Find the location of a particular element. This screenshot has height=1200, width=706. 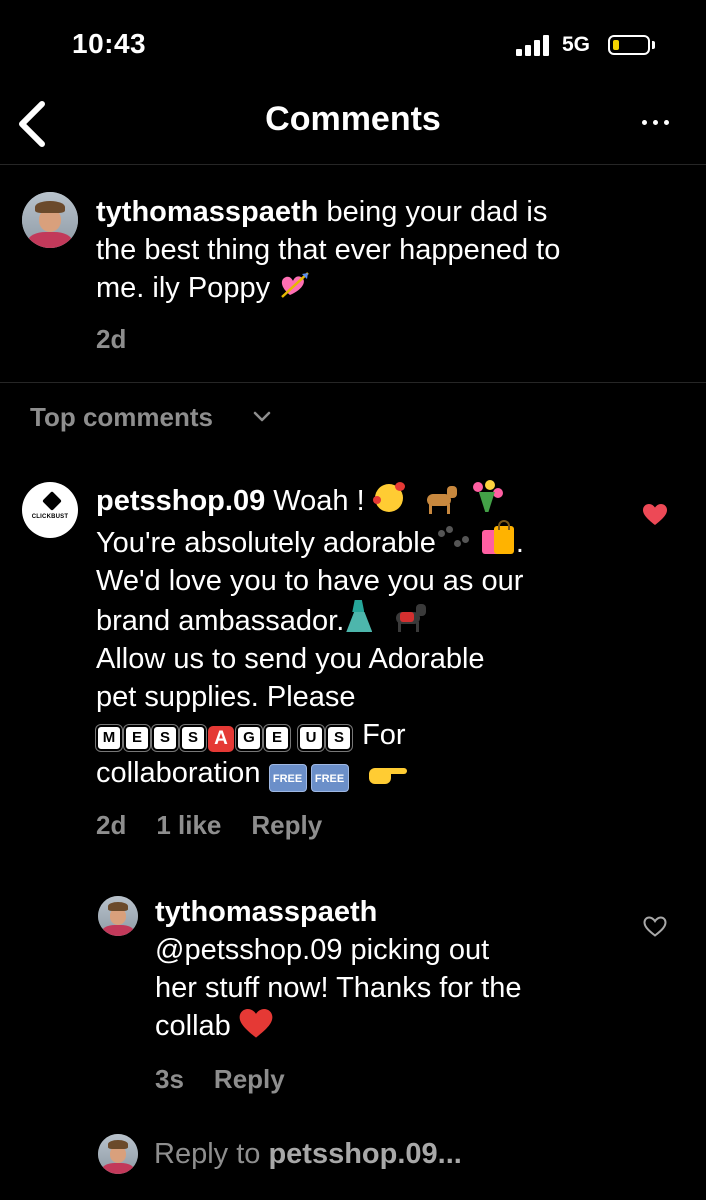

paw-prints-emoji is located at coordinates (454, 541).